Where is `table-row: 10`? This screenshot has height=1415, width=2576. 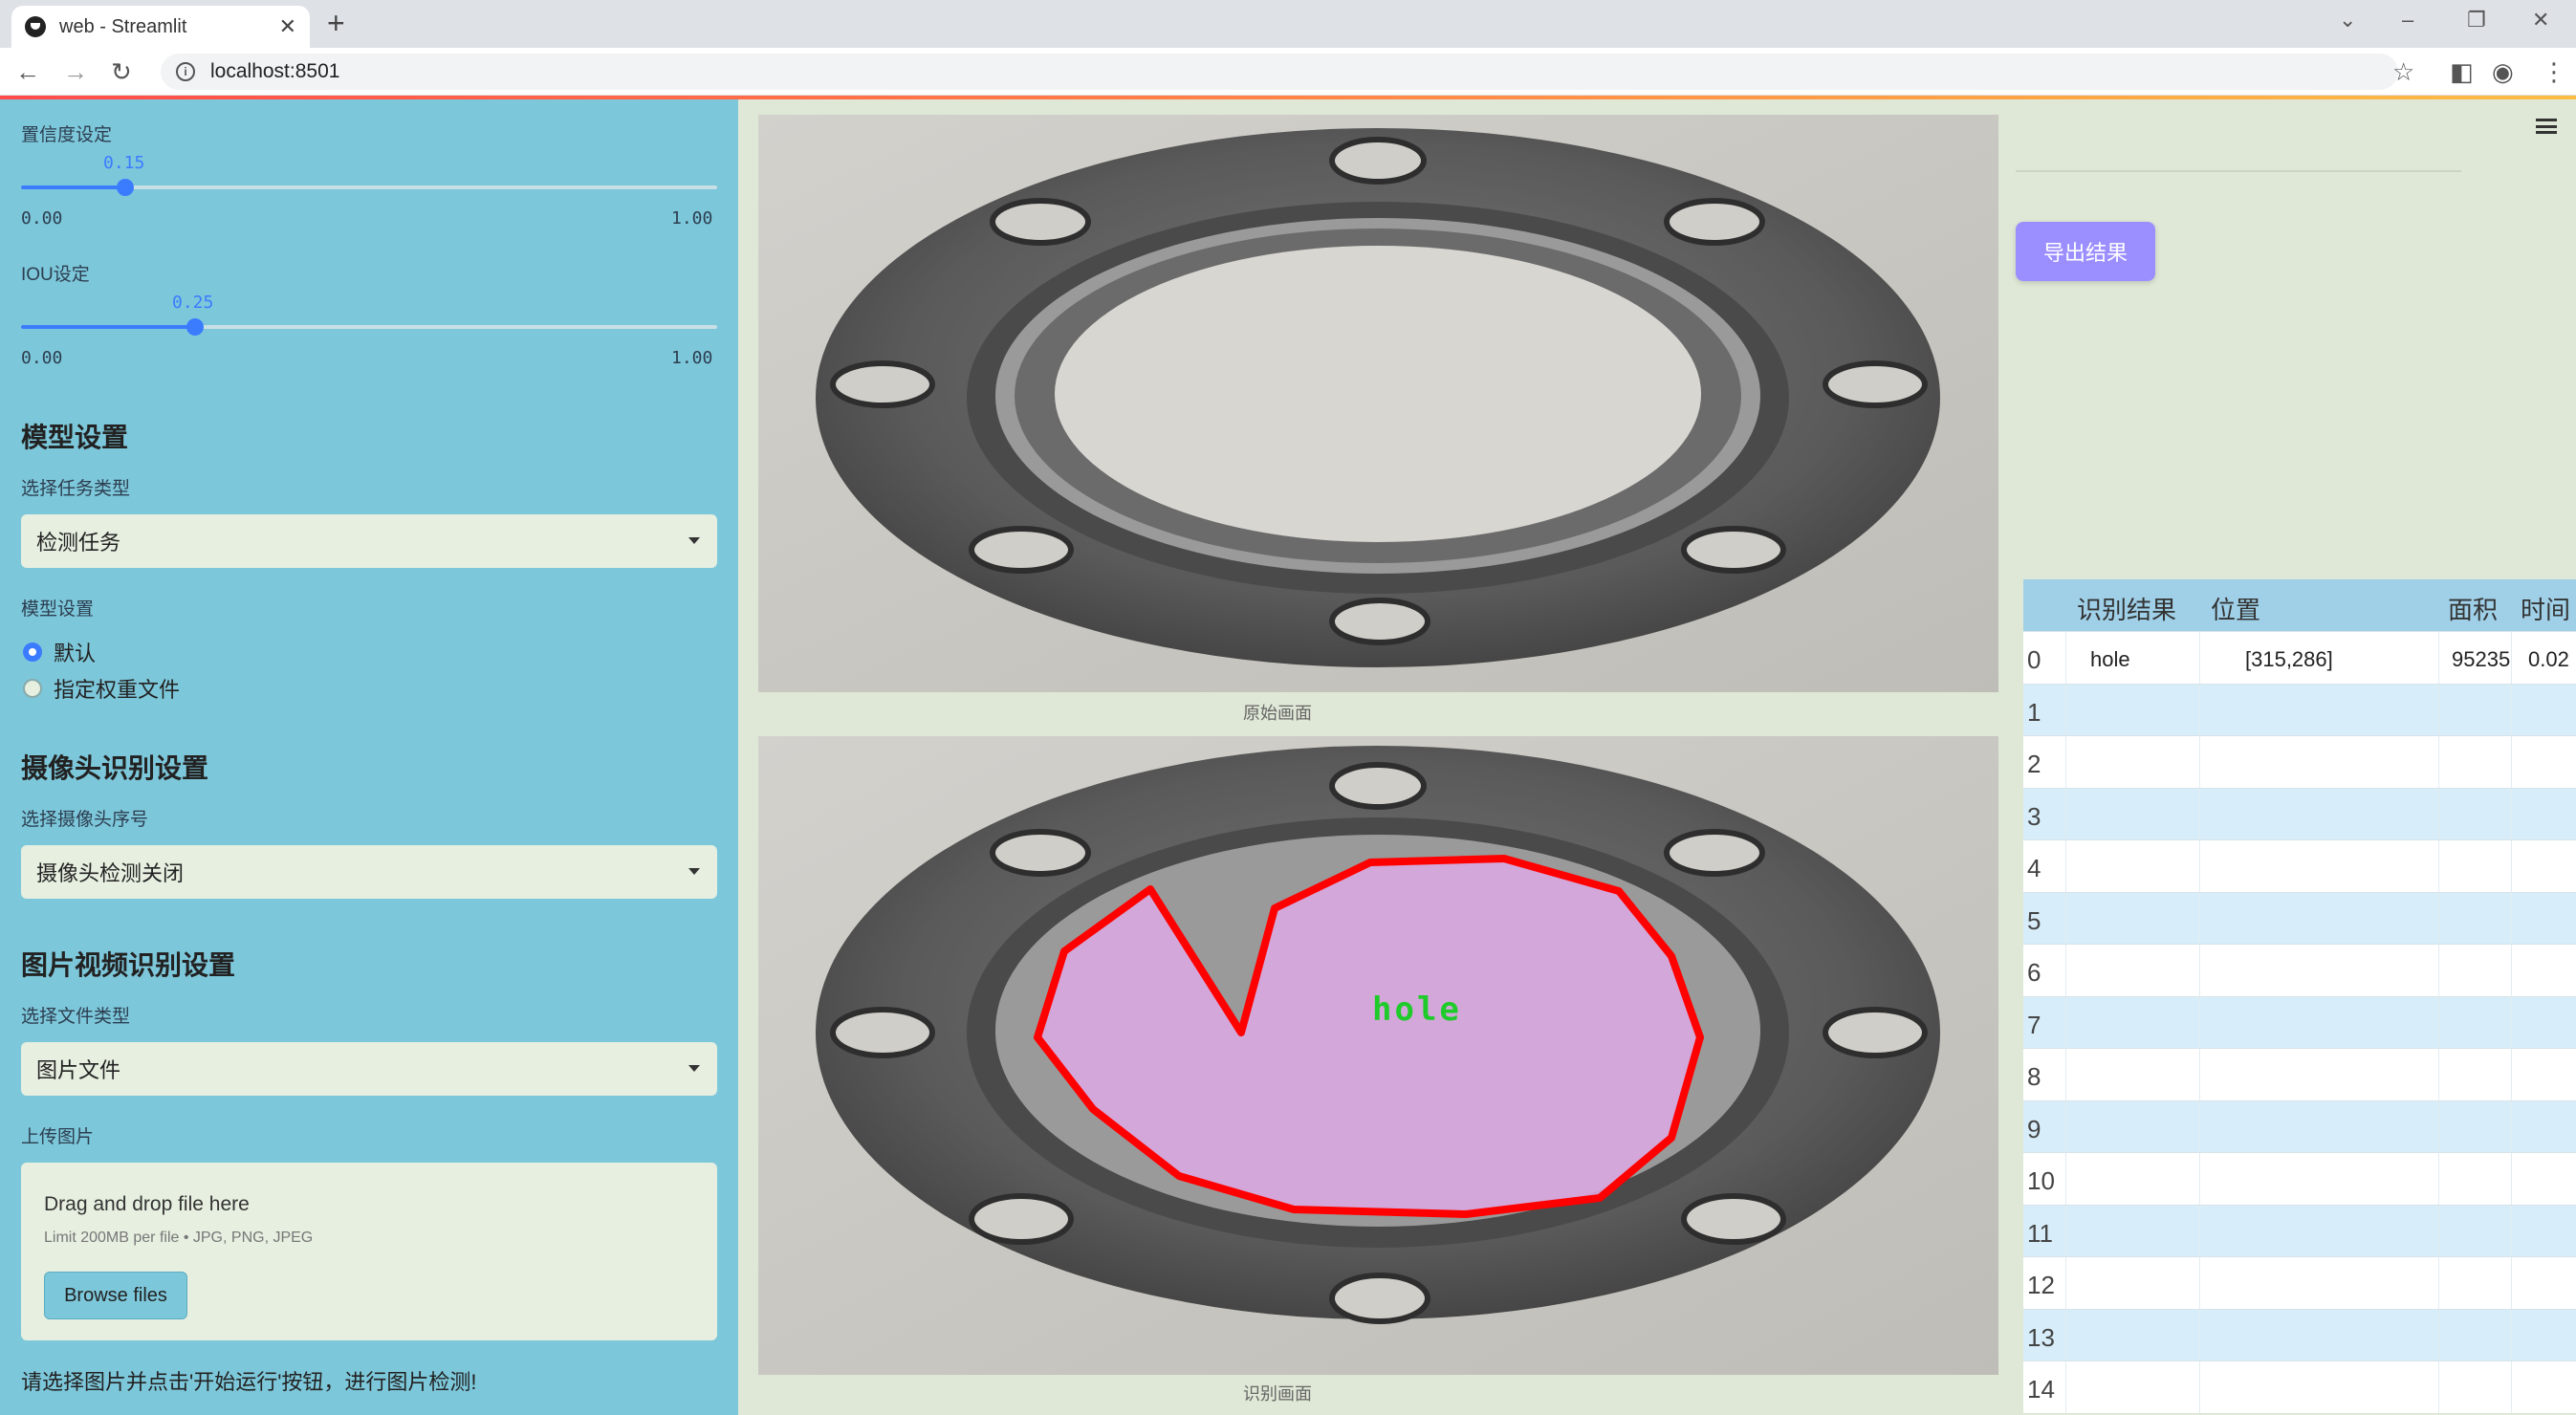
table-row: 10 is located at coordinates (2299, 1178).